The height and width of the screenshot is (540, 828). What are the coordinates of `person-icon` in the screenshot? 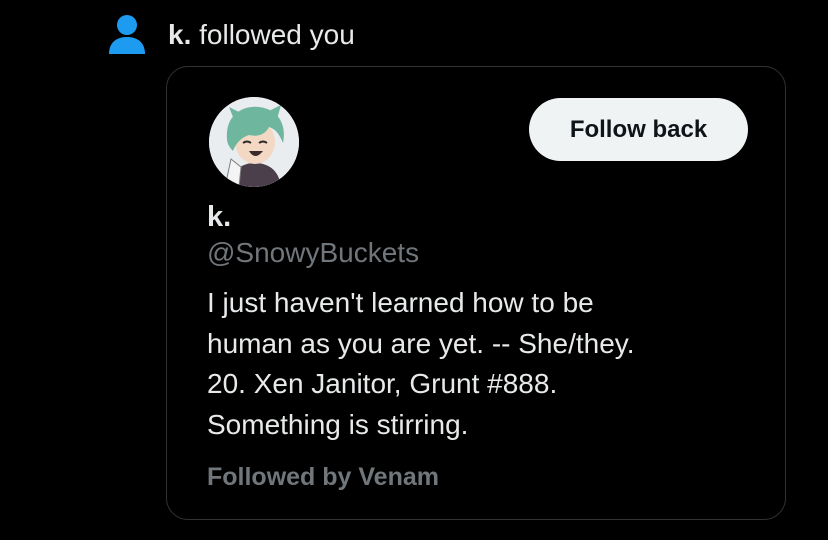 It's located at (127, 34).